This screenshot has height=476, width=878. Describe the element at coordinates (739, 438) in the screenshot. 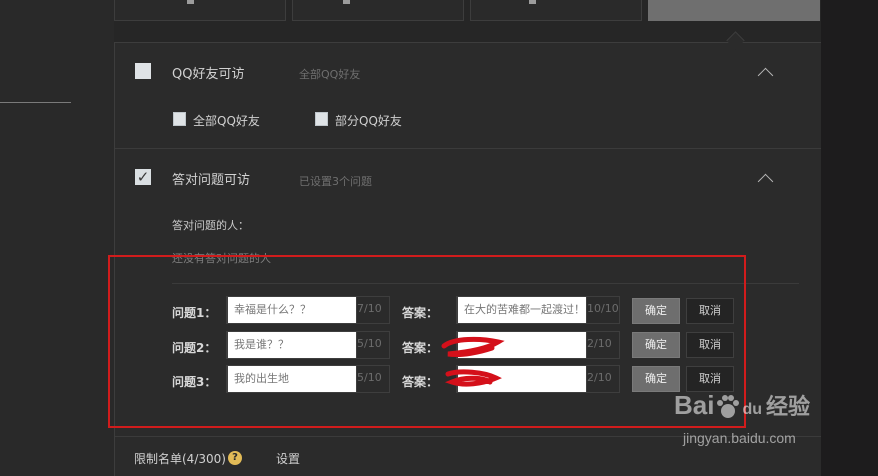

I see `watermark-url: jingyan.baidu.com` at that location.